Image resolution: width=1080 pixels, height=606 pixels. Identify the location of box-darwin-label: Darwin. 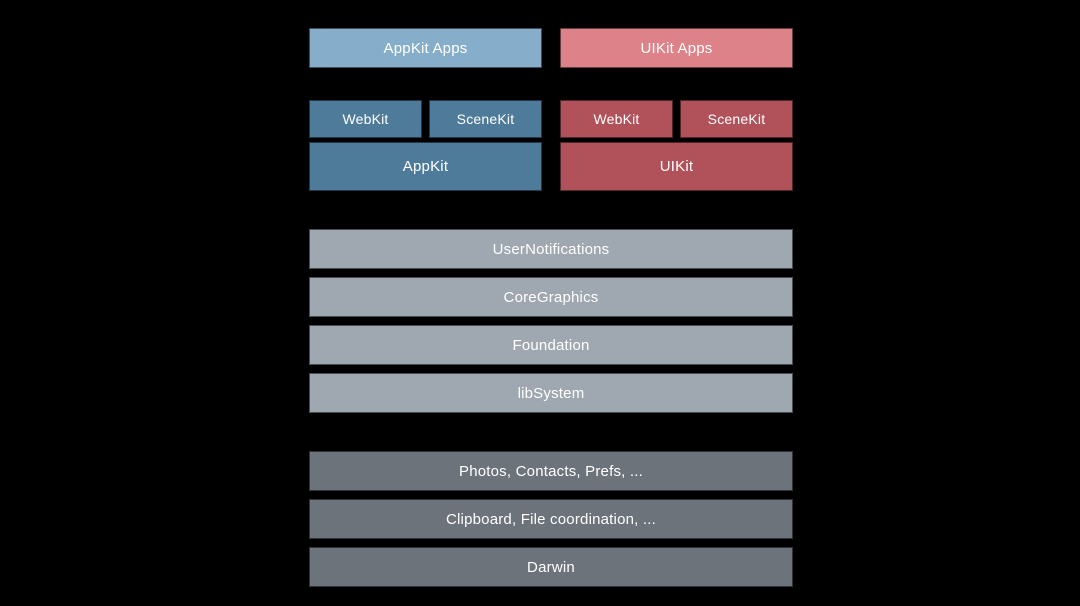
(551, 567).